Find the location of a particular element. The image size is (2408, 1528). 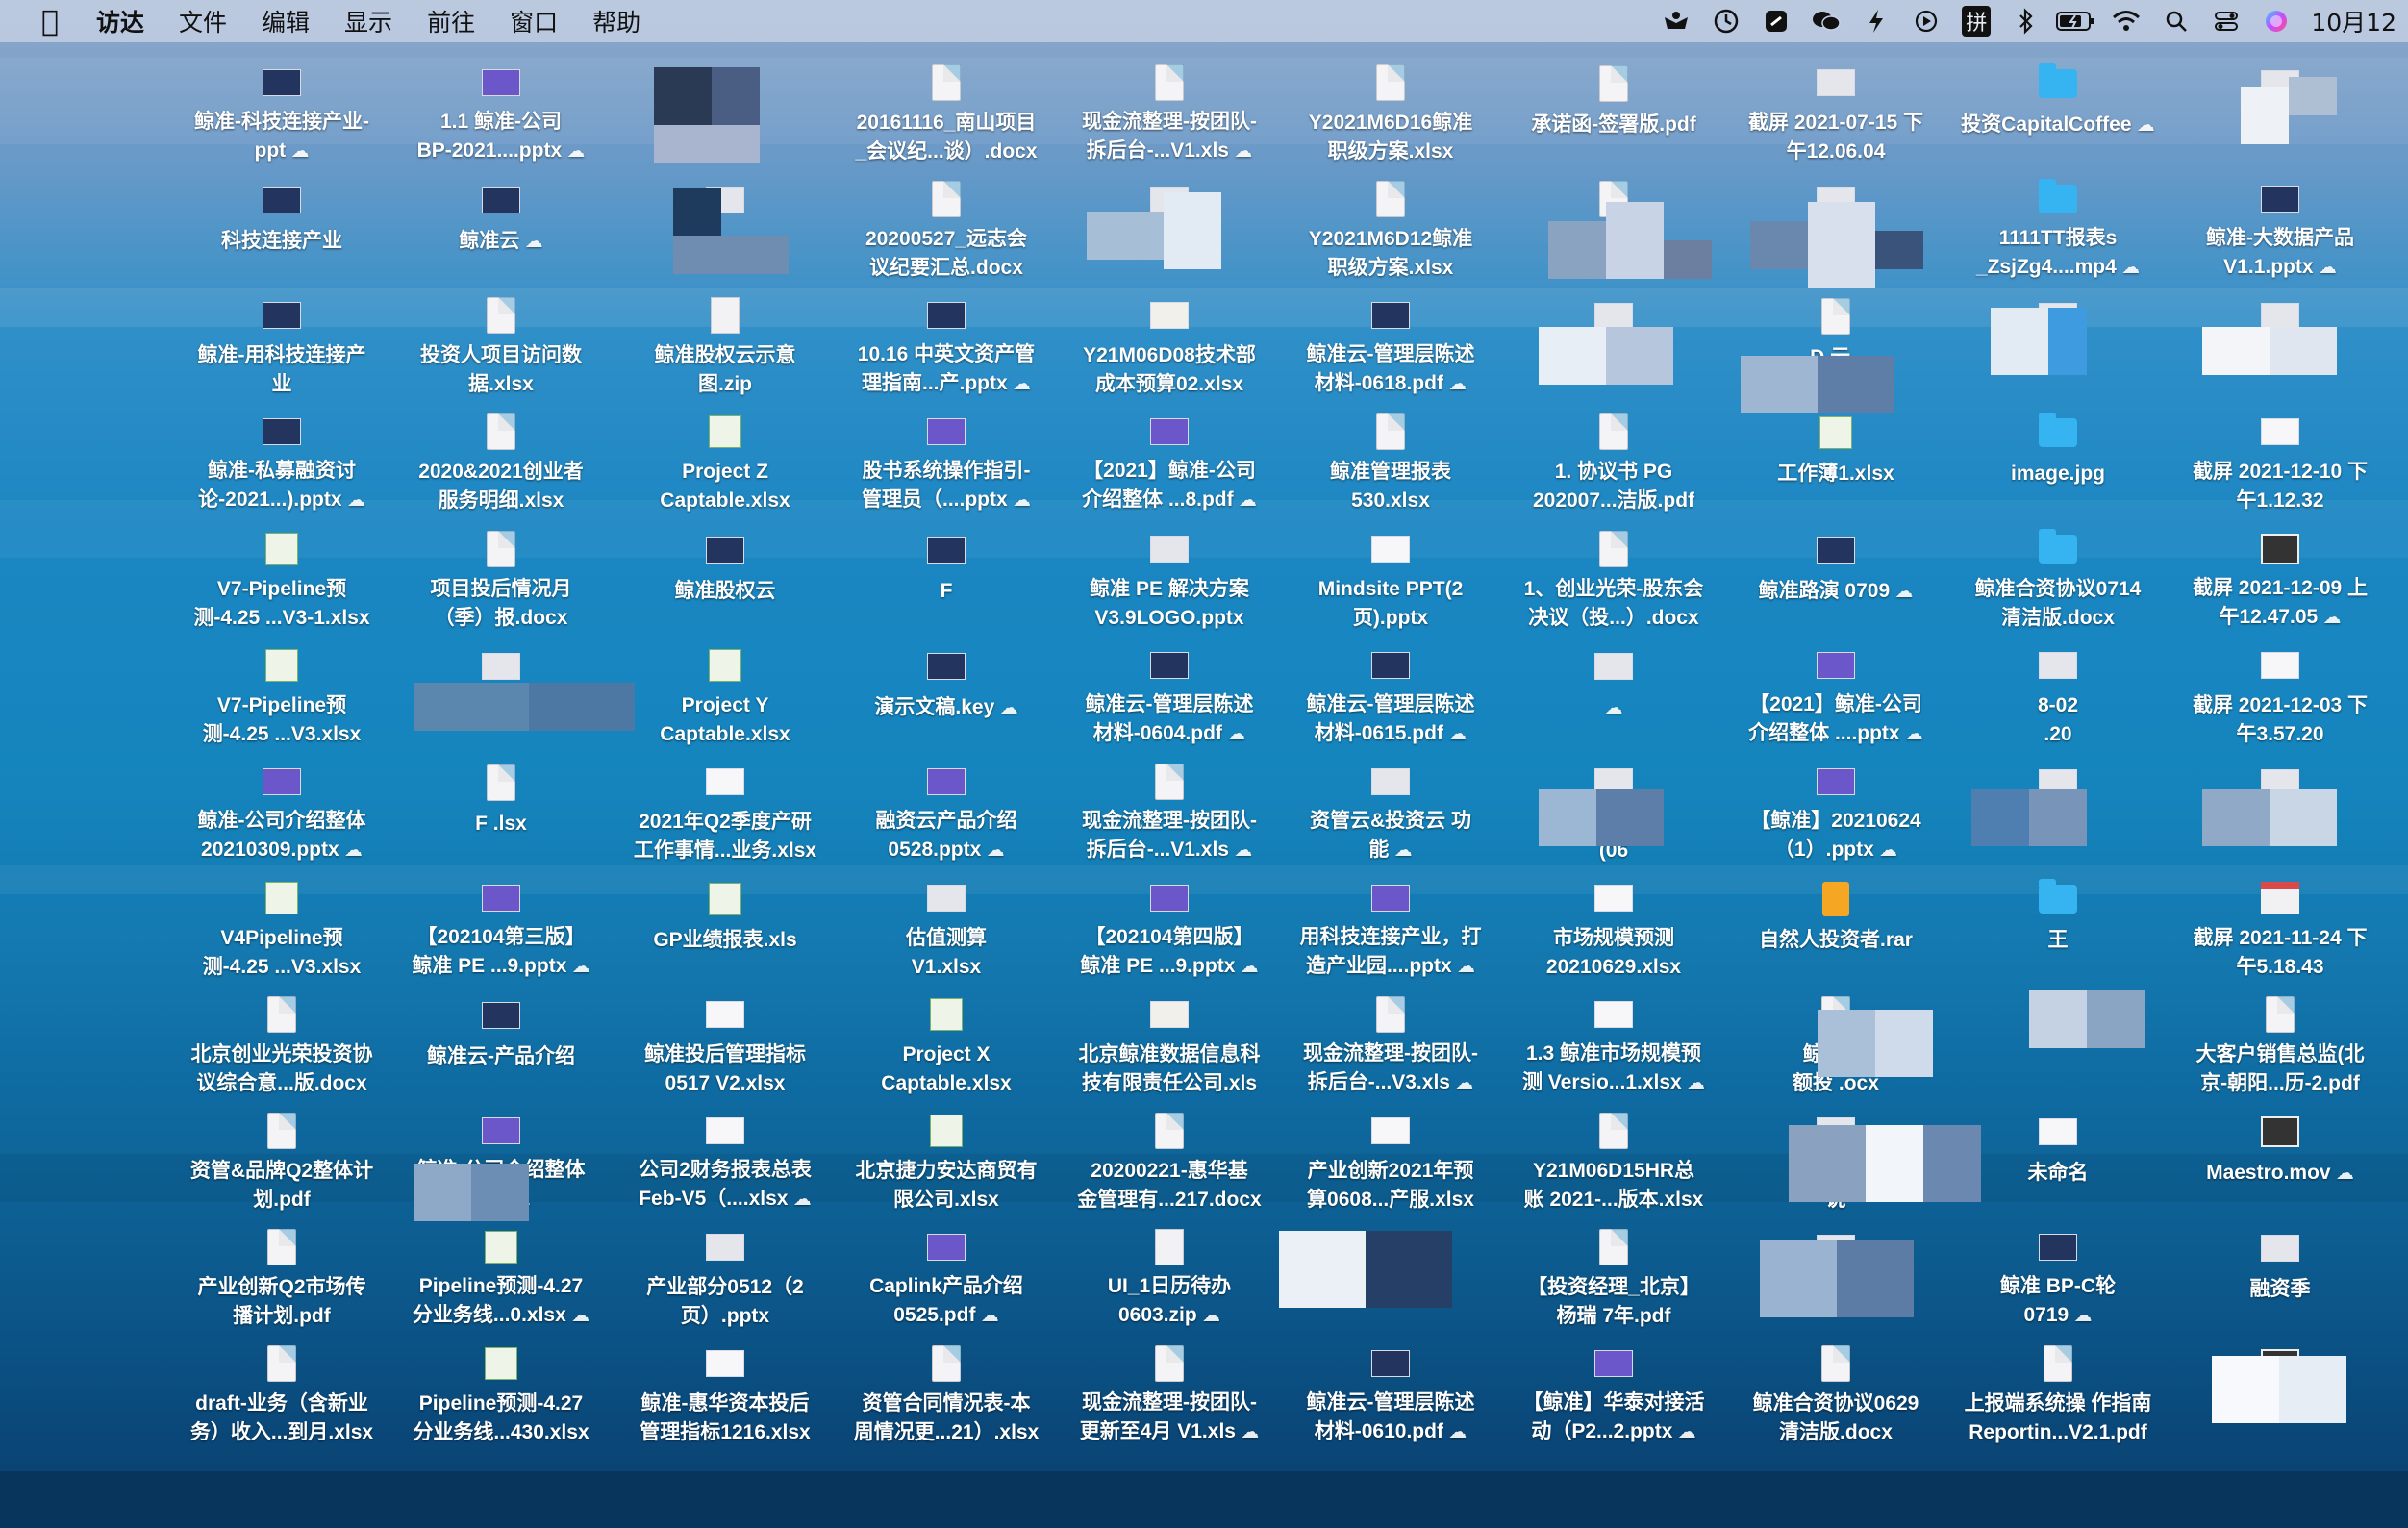

desktop-file-item: 鲸准云-管理层陈述 材料-0610.pdf ☁ is located at coordinates (1390, 1390).